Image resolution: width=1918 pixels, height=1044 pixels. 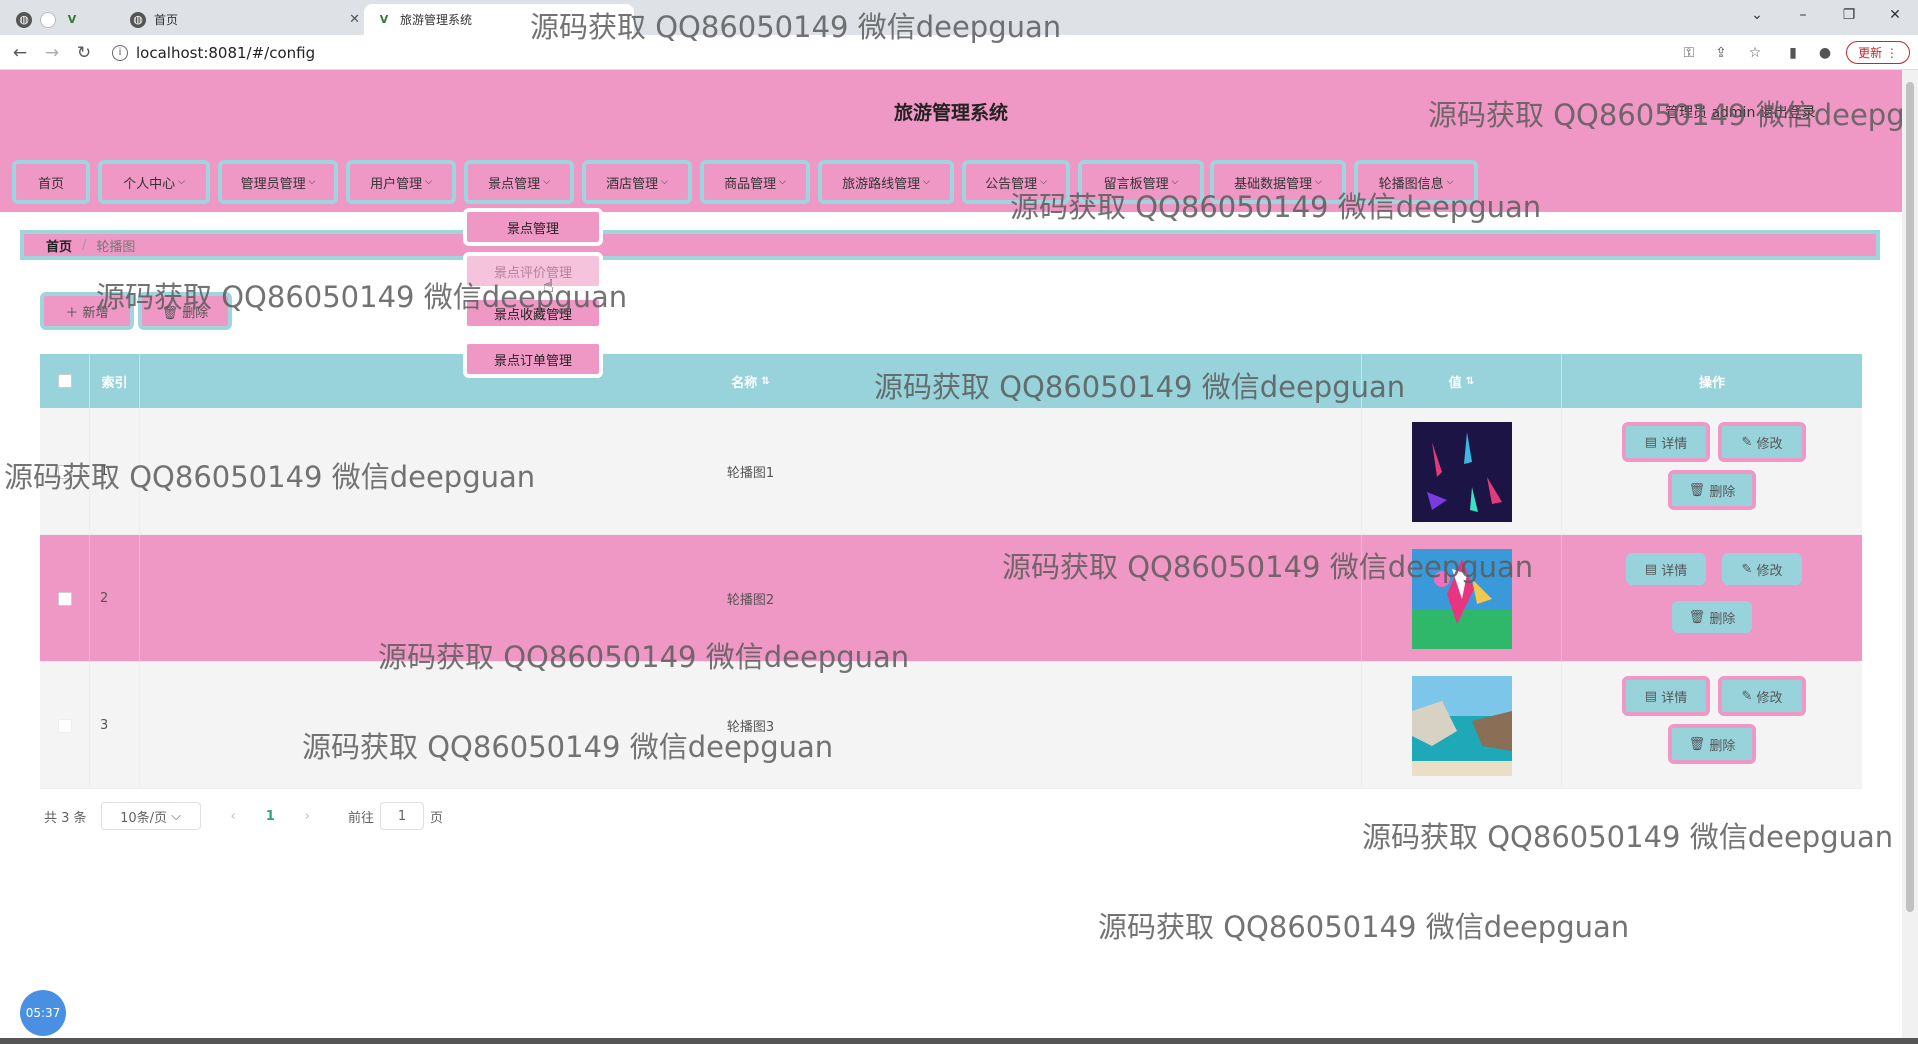 I want to click on table-row: 1 轮播图1 ▤ 详情 ✎ 修改 🗑 删除, so click(x=951, y=471).